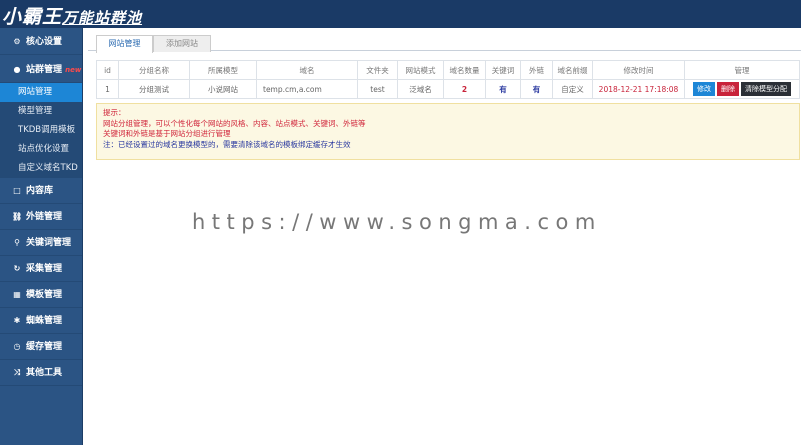  I want to click on section-icon: ◷, so click(17, 346).